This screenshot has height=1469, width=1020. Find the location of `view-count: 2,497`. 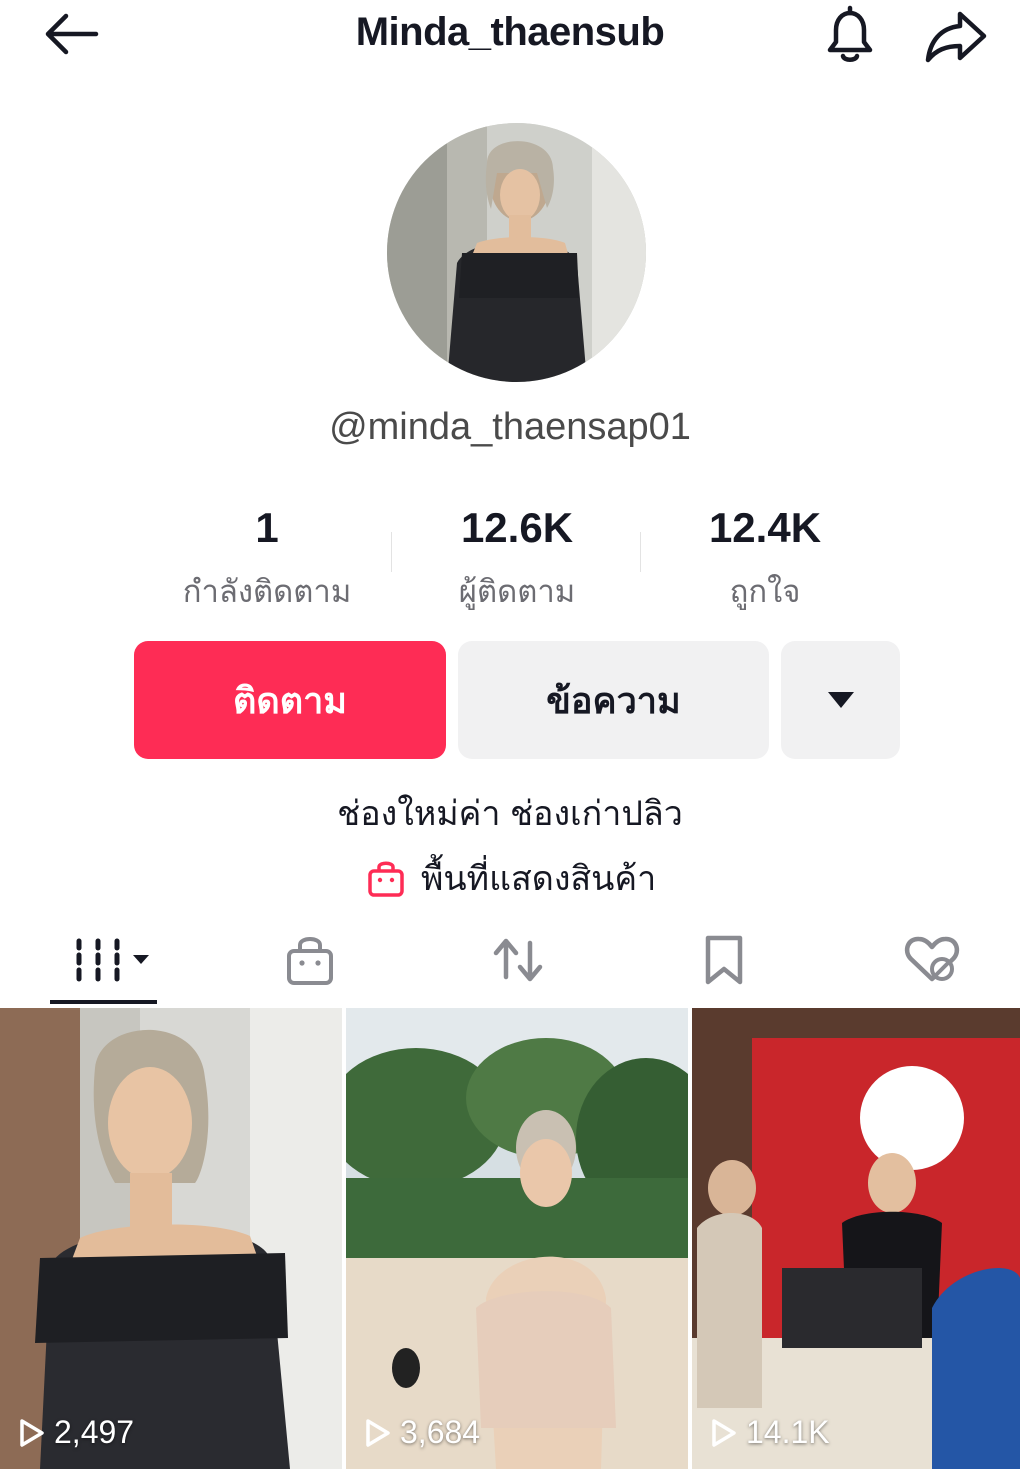

view-count: 2,497 is located at coordinates (76, 1432).